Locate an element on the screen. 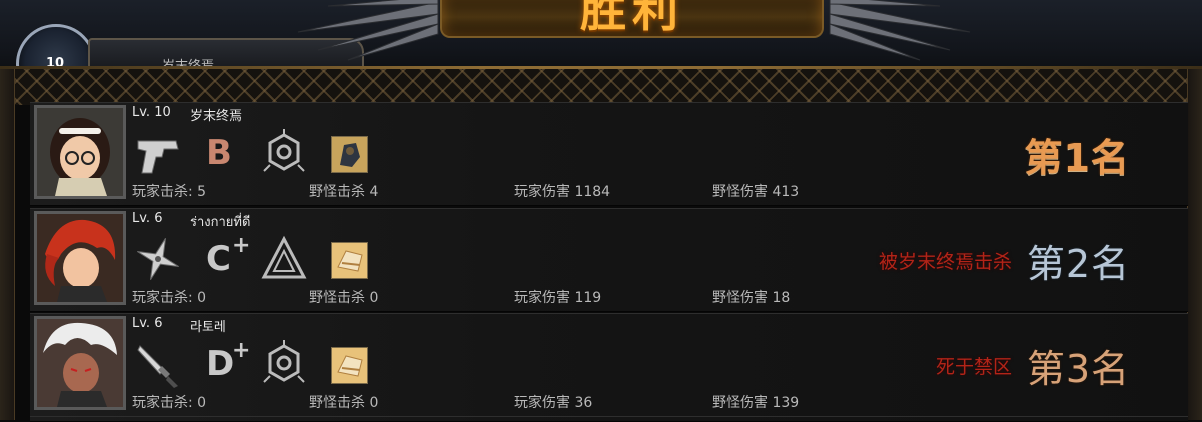 Image resolution: width=1202 pixels, height=422 pixels. grade-badge: D + is located at coordinates (225, 363).